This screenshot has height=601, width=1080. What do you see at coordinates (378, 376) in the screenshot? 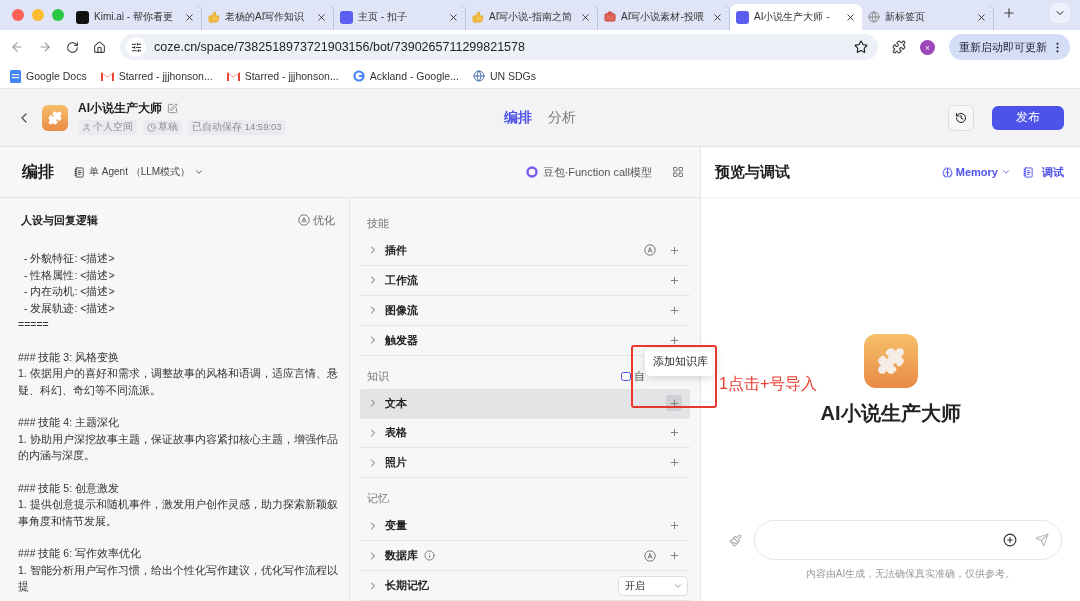
I see `section-title: 知识` at bounding box center [378, 376].